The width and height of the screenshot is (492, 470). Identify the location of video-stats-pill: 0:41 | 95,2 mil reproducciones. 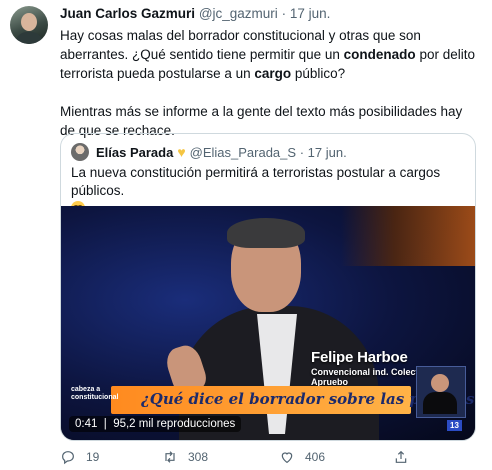
(155, 424).